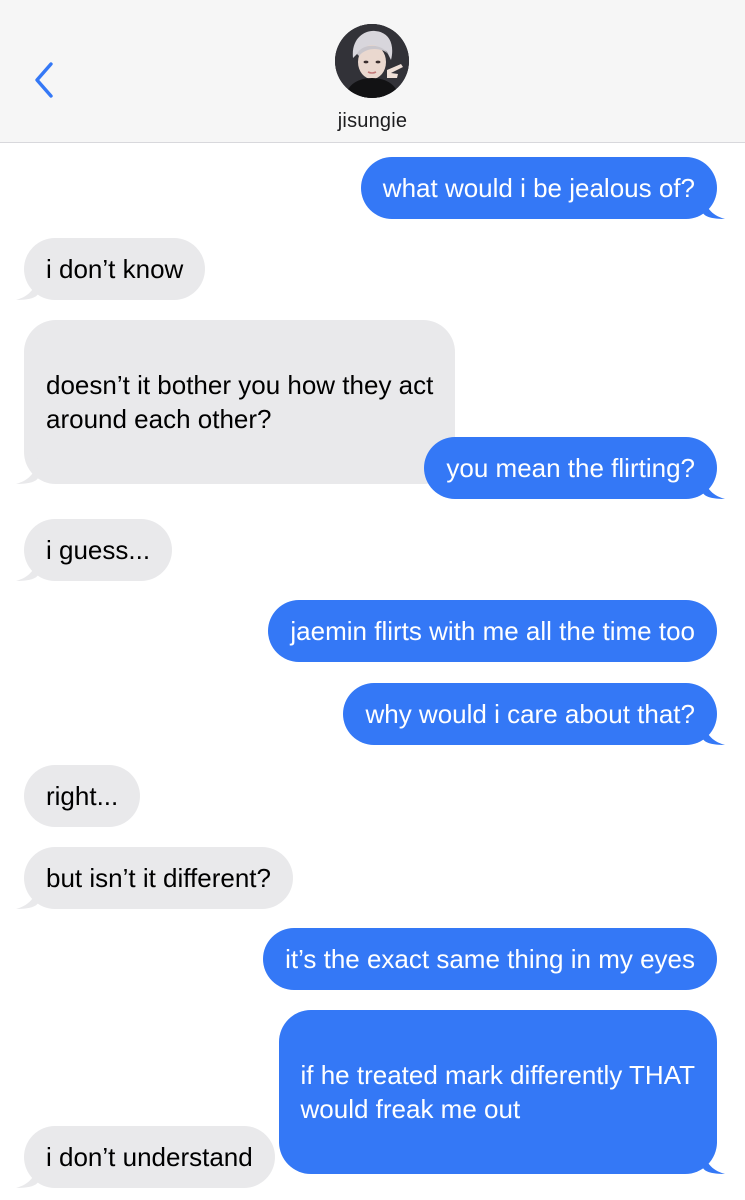 The height and width of the screenshot is (1200, 745). Describe the element at coordinates (538, 188) in the screenshot. I see `message-text: what would i be jealous of?` at that location.